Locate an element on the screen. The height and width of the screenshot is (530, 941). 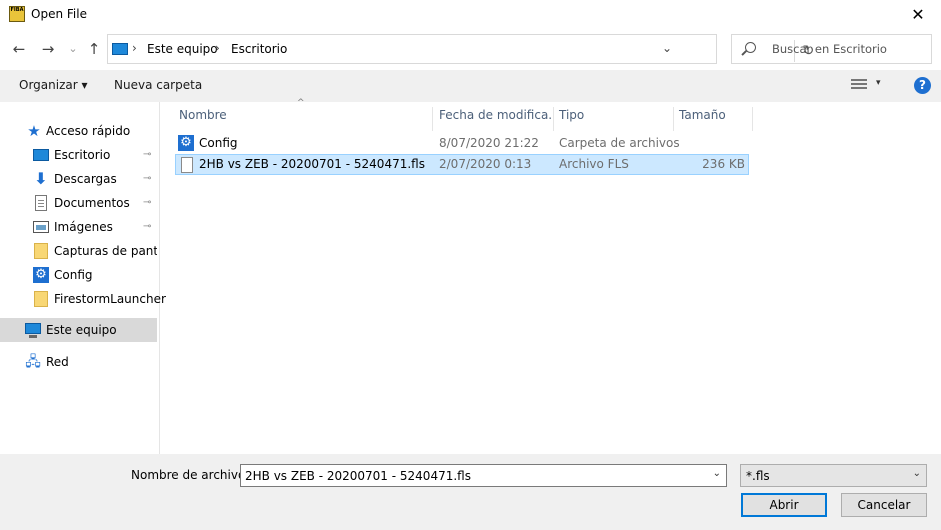
command-bar: Organizar ▾ Nueva carpeta ▾ ? is located at coordinates (470, 86).